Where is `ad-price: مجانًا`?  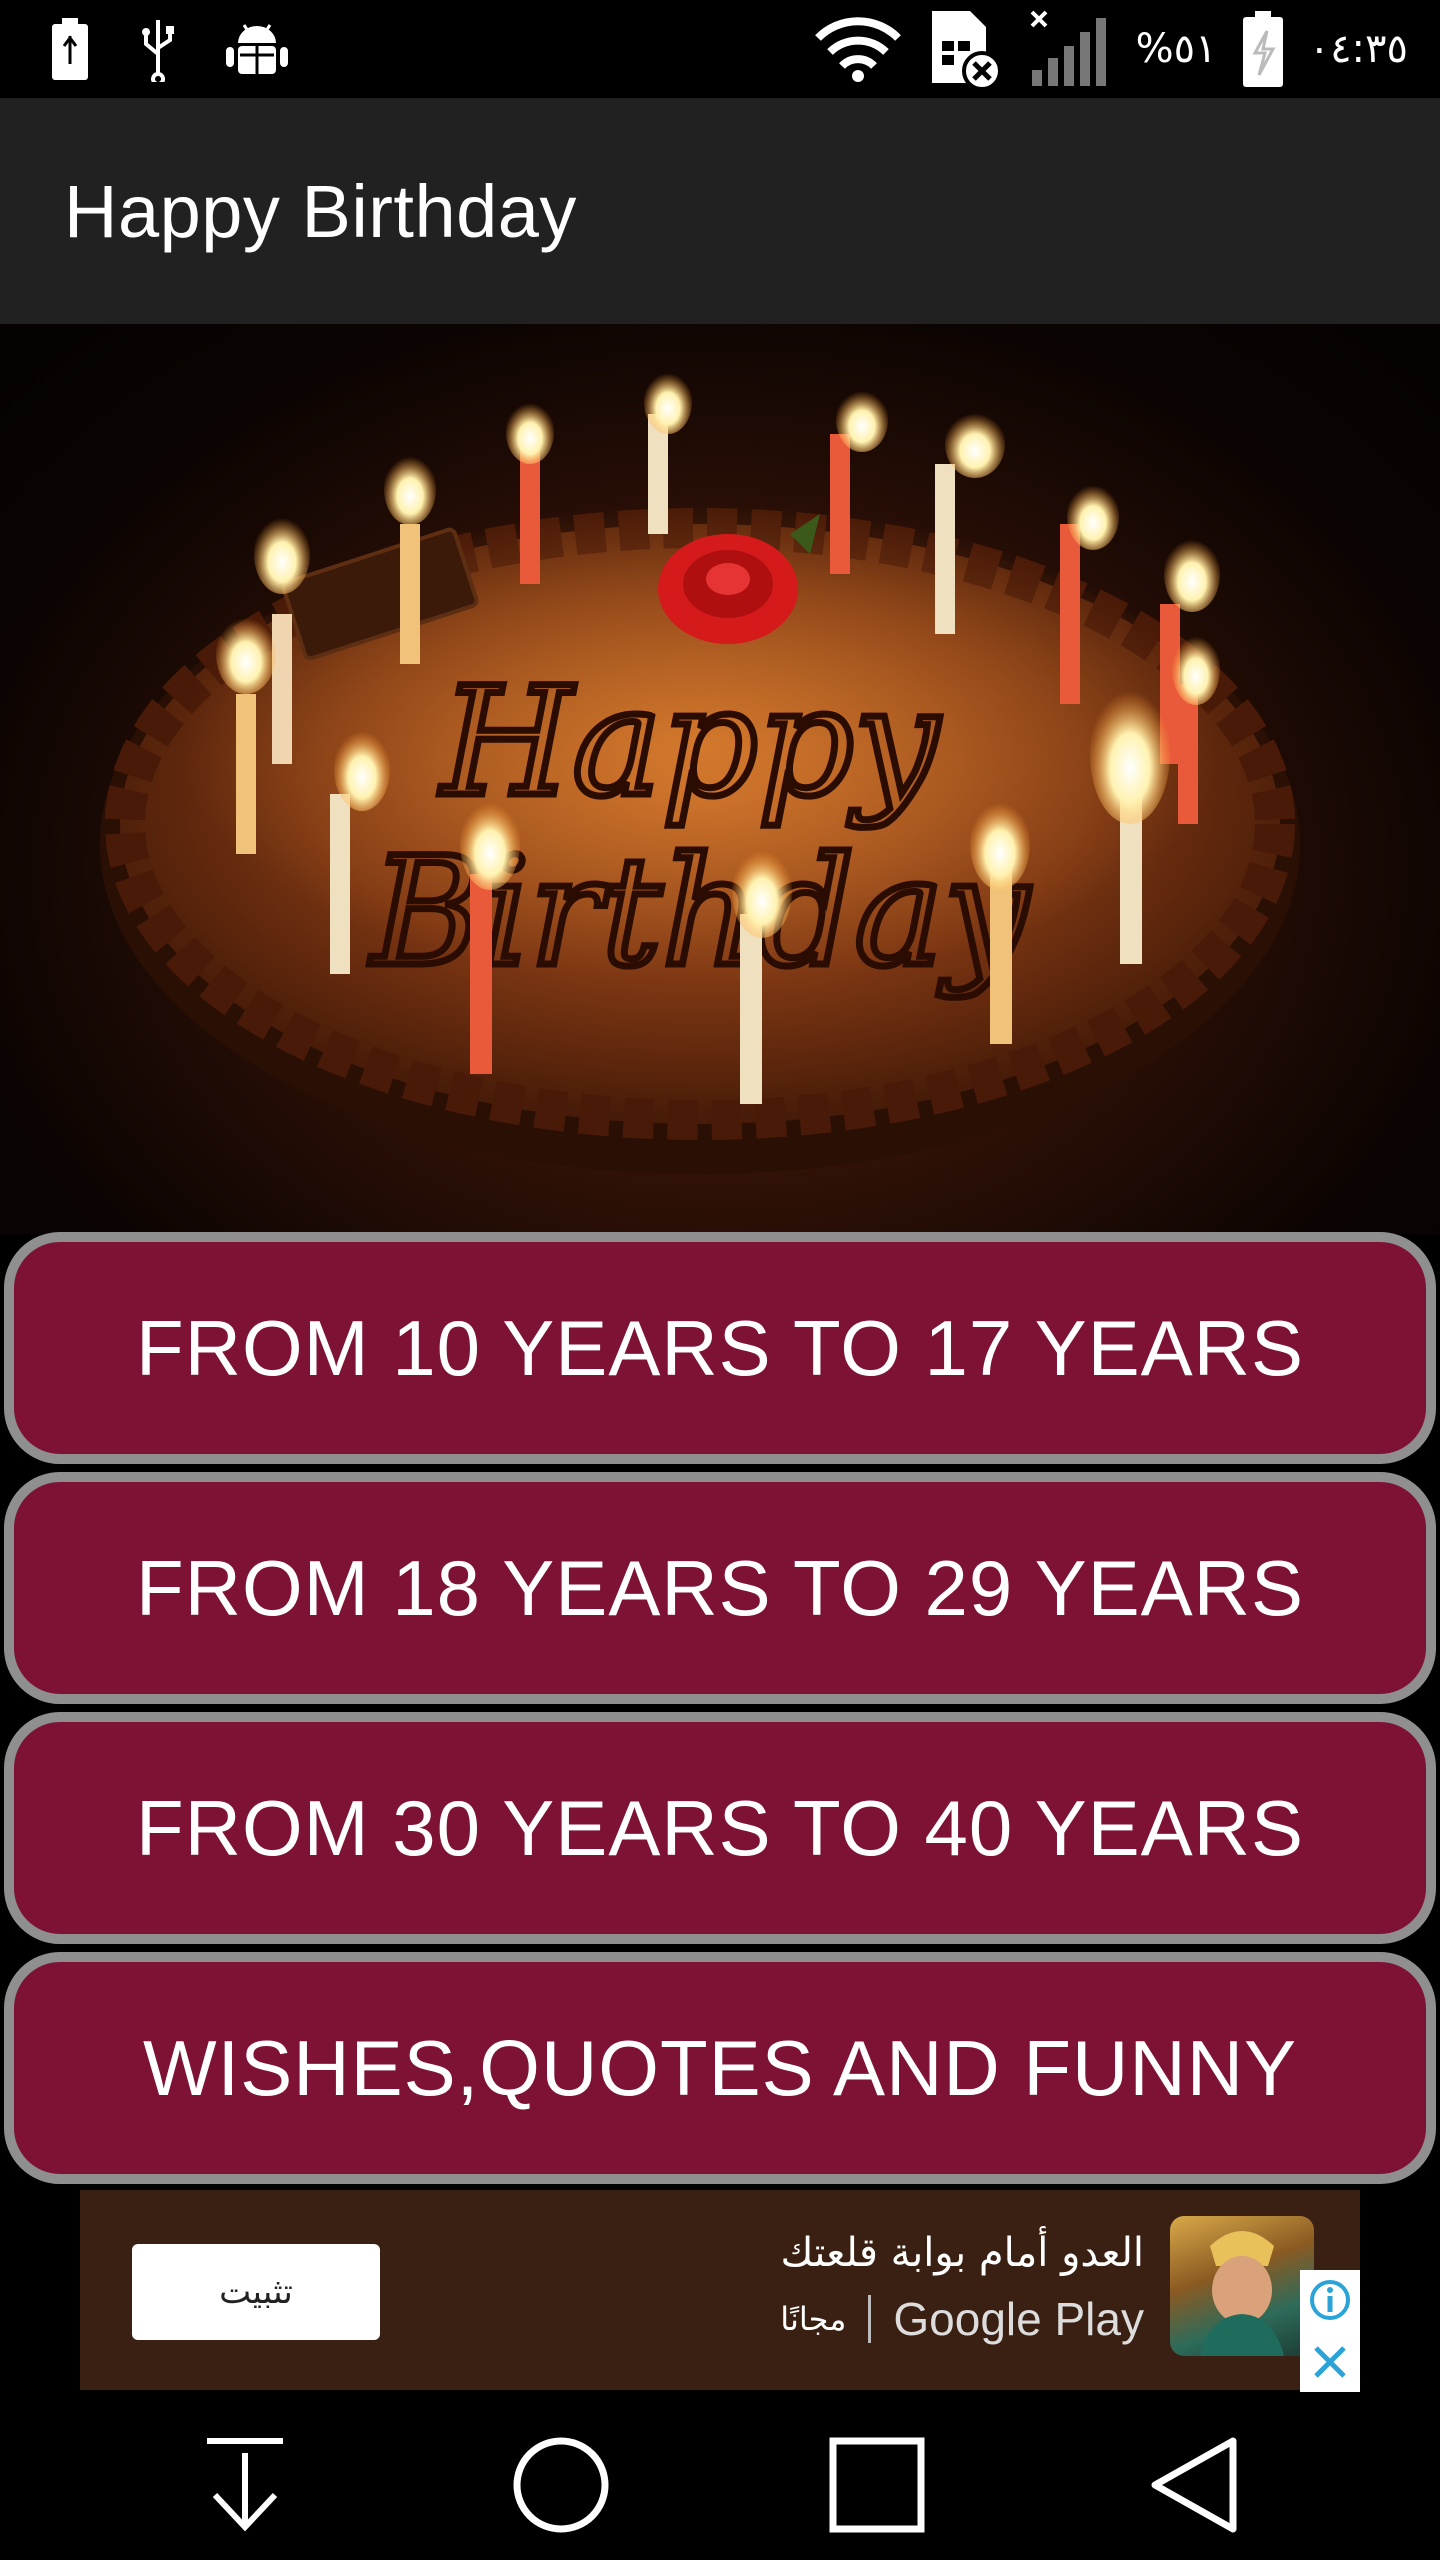 ad-price: مجانًا is located at coordinates (813, 2319).